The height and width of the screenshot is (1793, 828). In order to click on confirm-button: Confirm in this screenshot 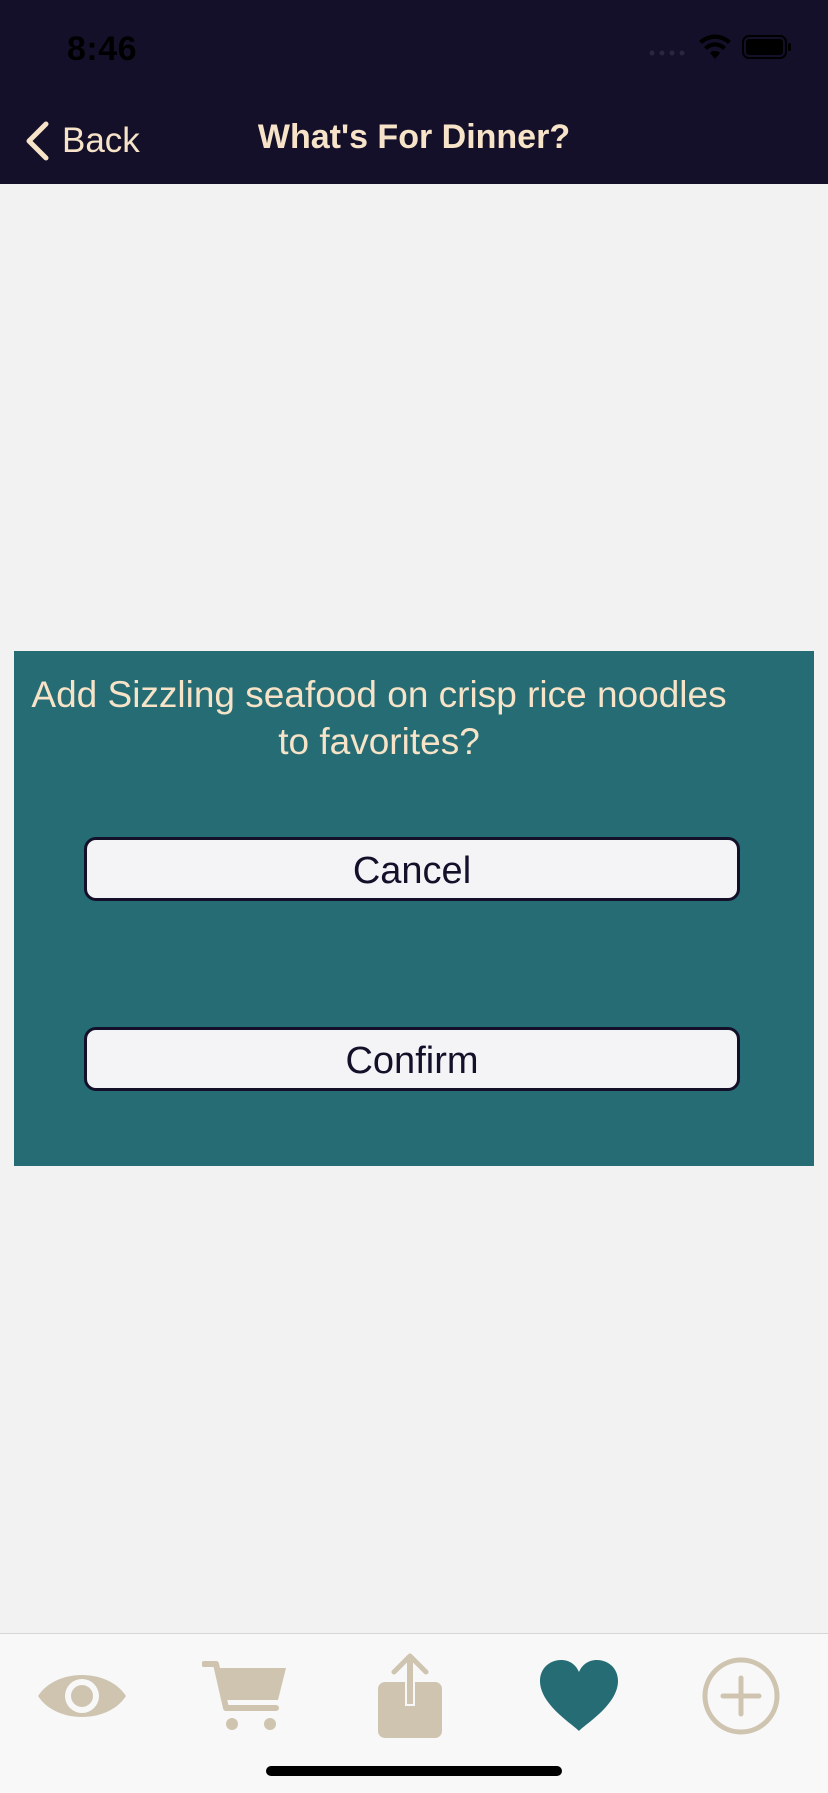, I will do `click(412, 1059)`.